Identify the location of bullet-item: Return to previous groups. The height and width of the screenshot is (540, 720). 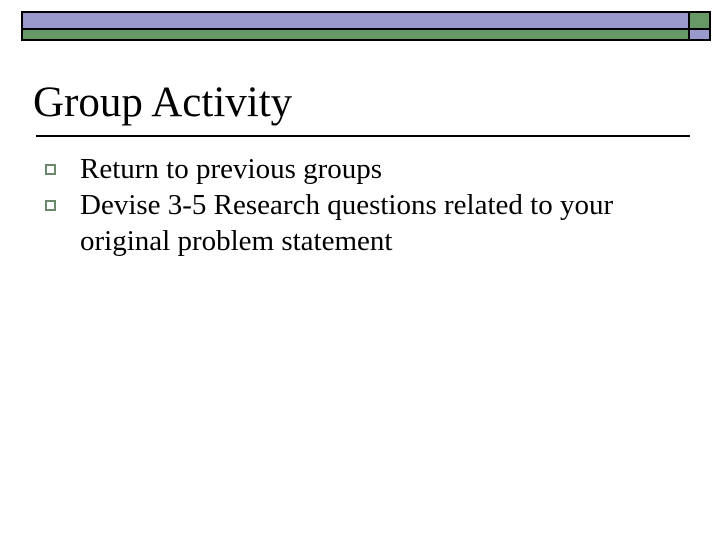
(368, 169).